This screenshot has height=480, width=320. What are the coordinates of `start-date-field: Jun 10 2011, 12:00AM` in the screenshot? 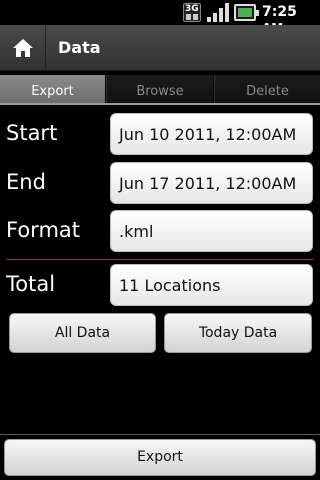 It's located at (211, 134).